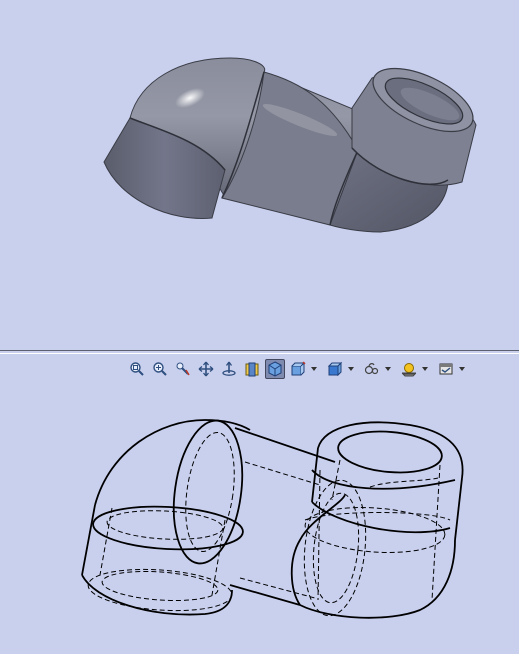  I want to click on zoom-to-fit-icon, so click(137, 369).